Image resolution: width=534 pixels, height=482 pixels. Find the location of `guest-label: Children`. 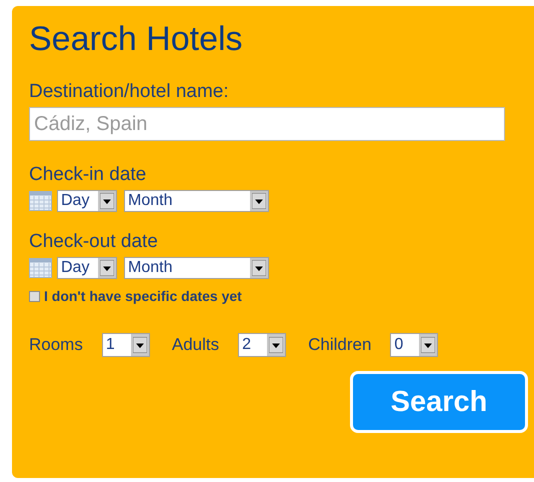

guest-label: Children is located at coordinates (340, 345).